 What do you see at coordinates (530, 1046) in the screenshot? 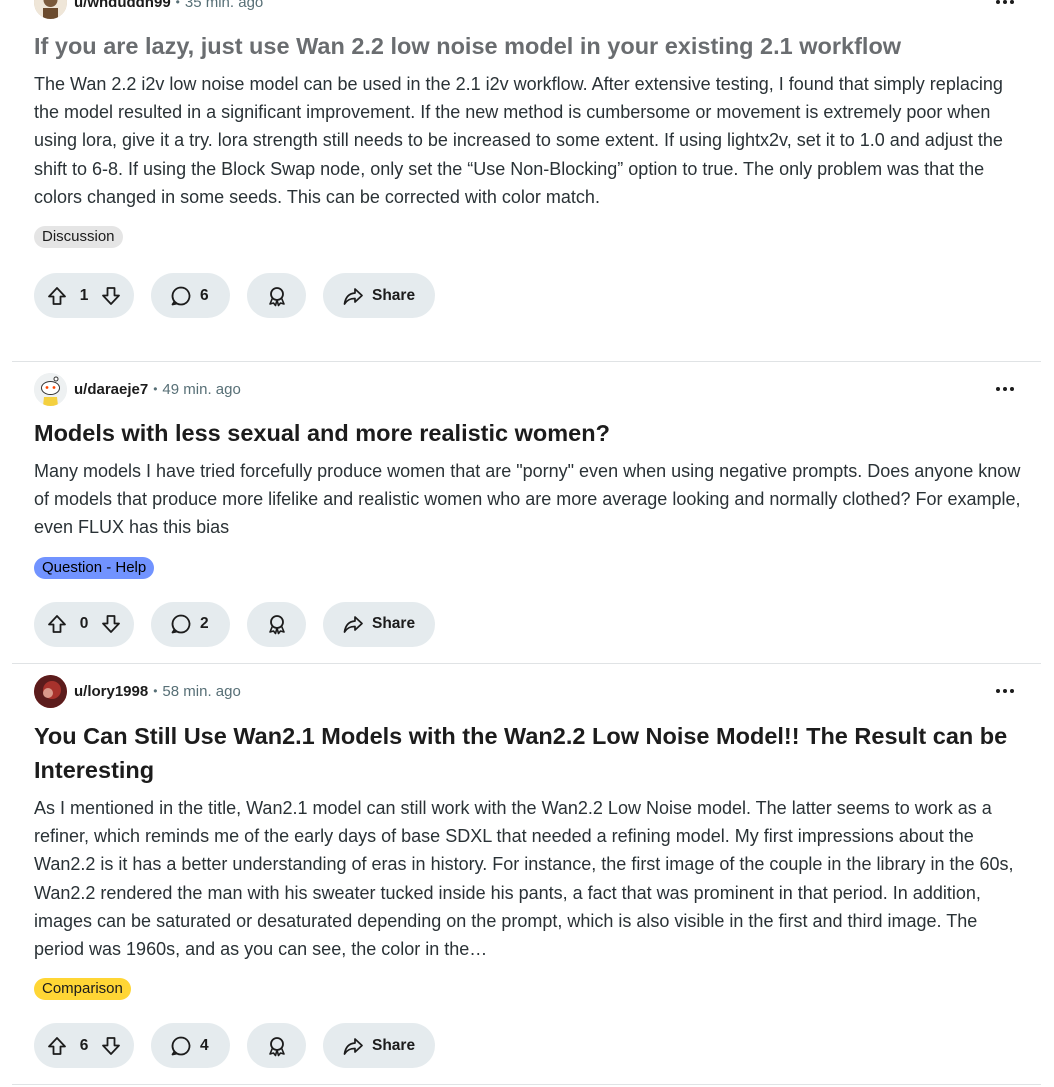
I see `post-actions: 6 4 Share` at bounding box center [530, 1046].